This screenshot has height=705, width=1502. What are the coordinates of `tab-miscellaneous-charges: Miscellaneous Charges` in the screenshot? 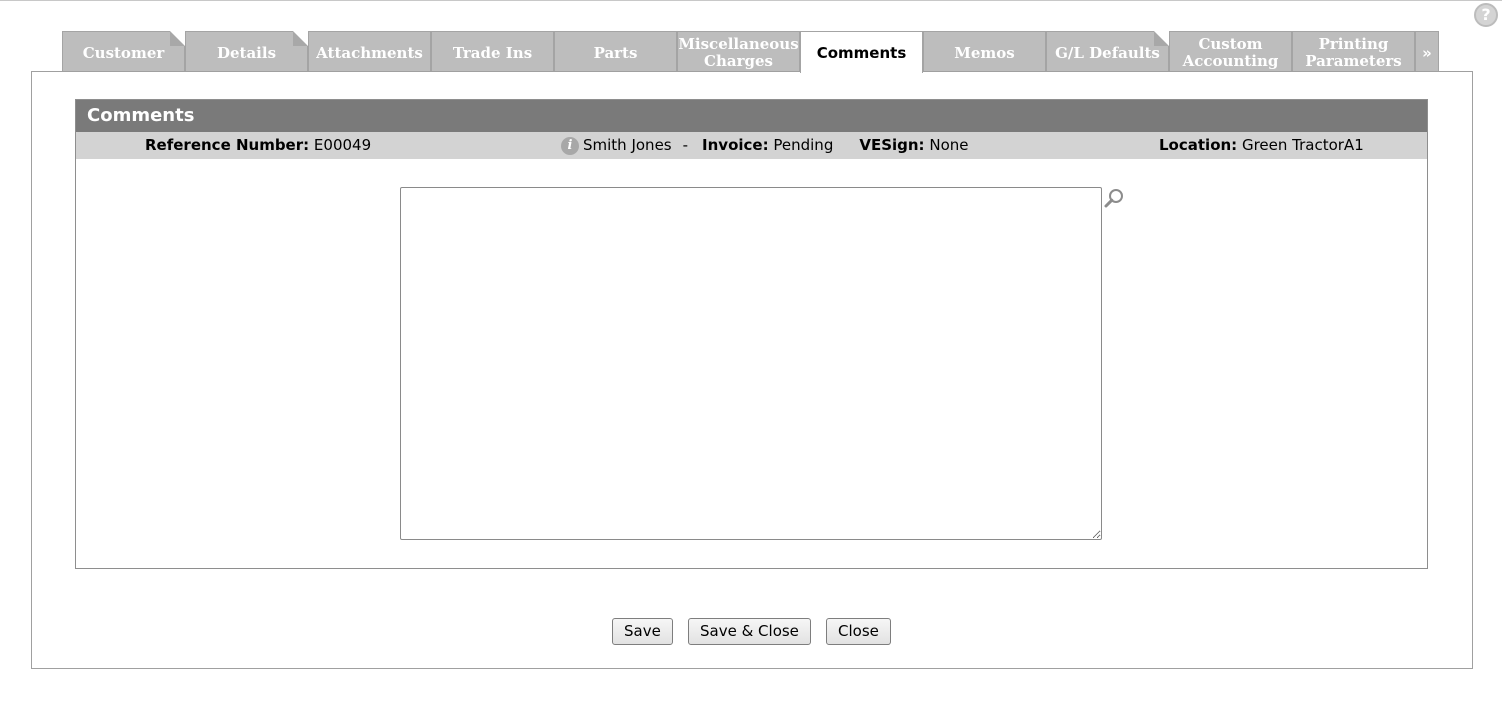 It's located at (738, 51).